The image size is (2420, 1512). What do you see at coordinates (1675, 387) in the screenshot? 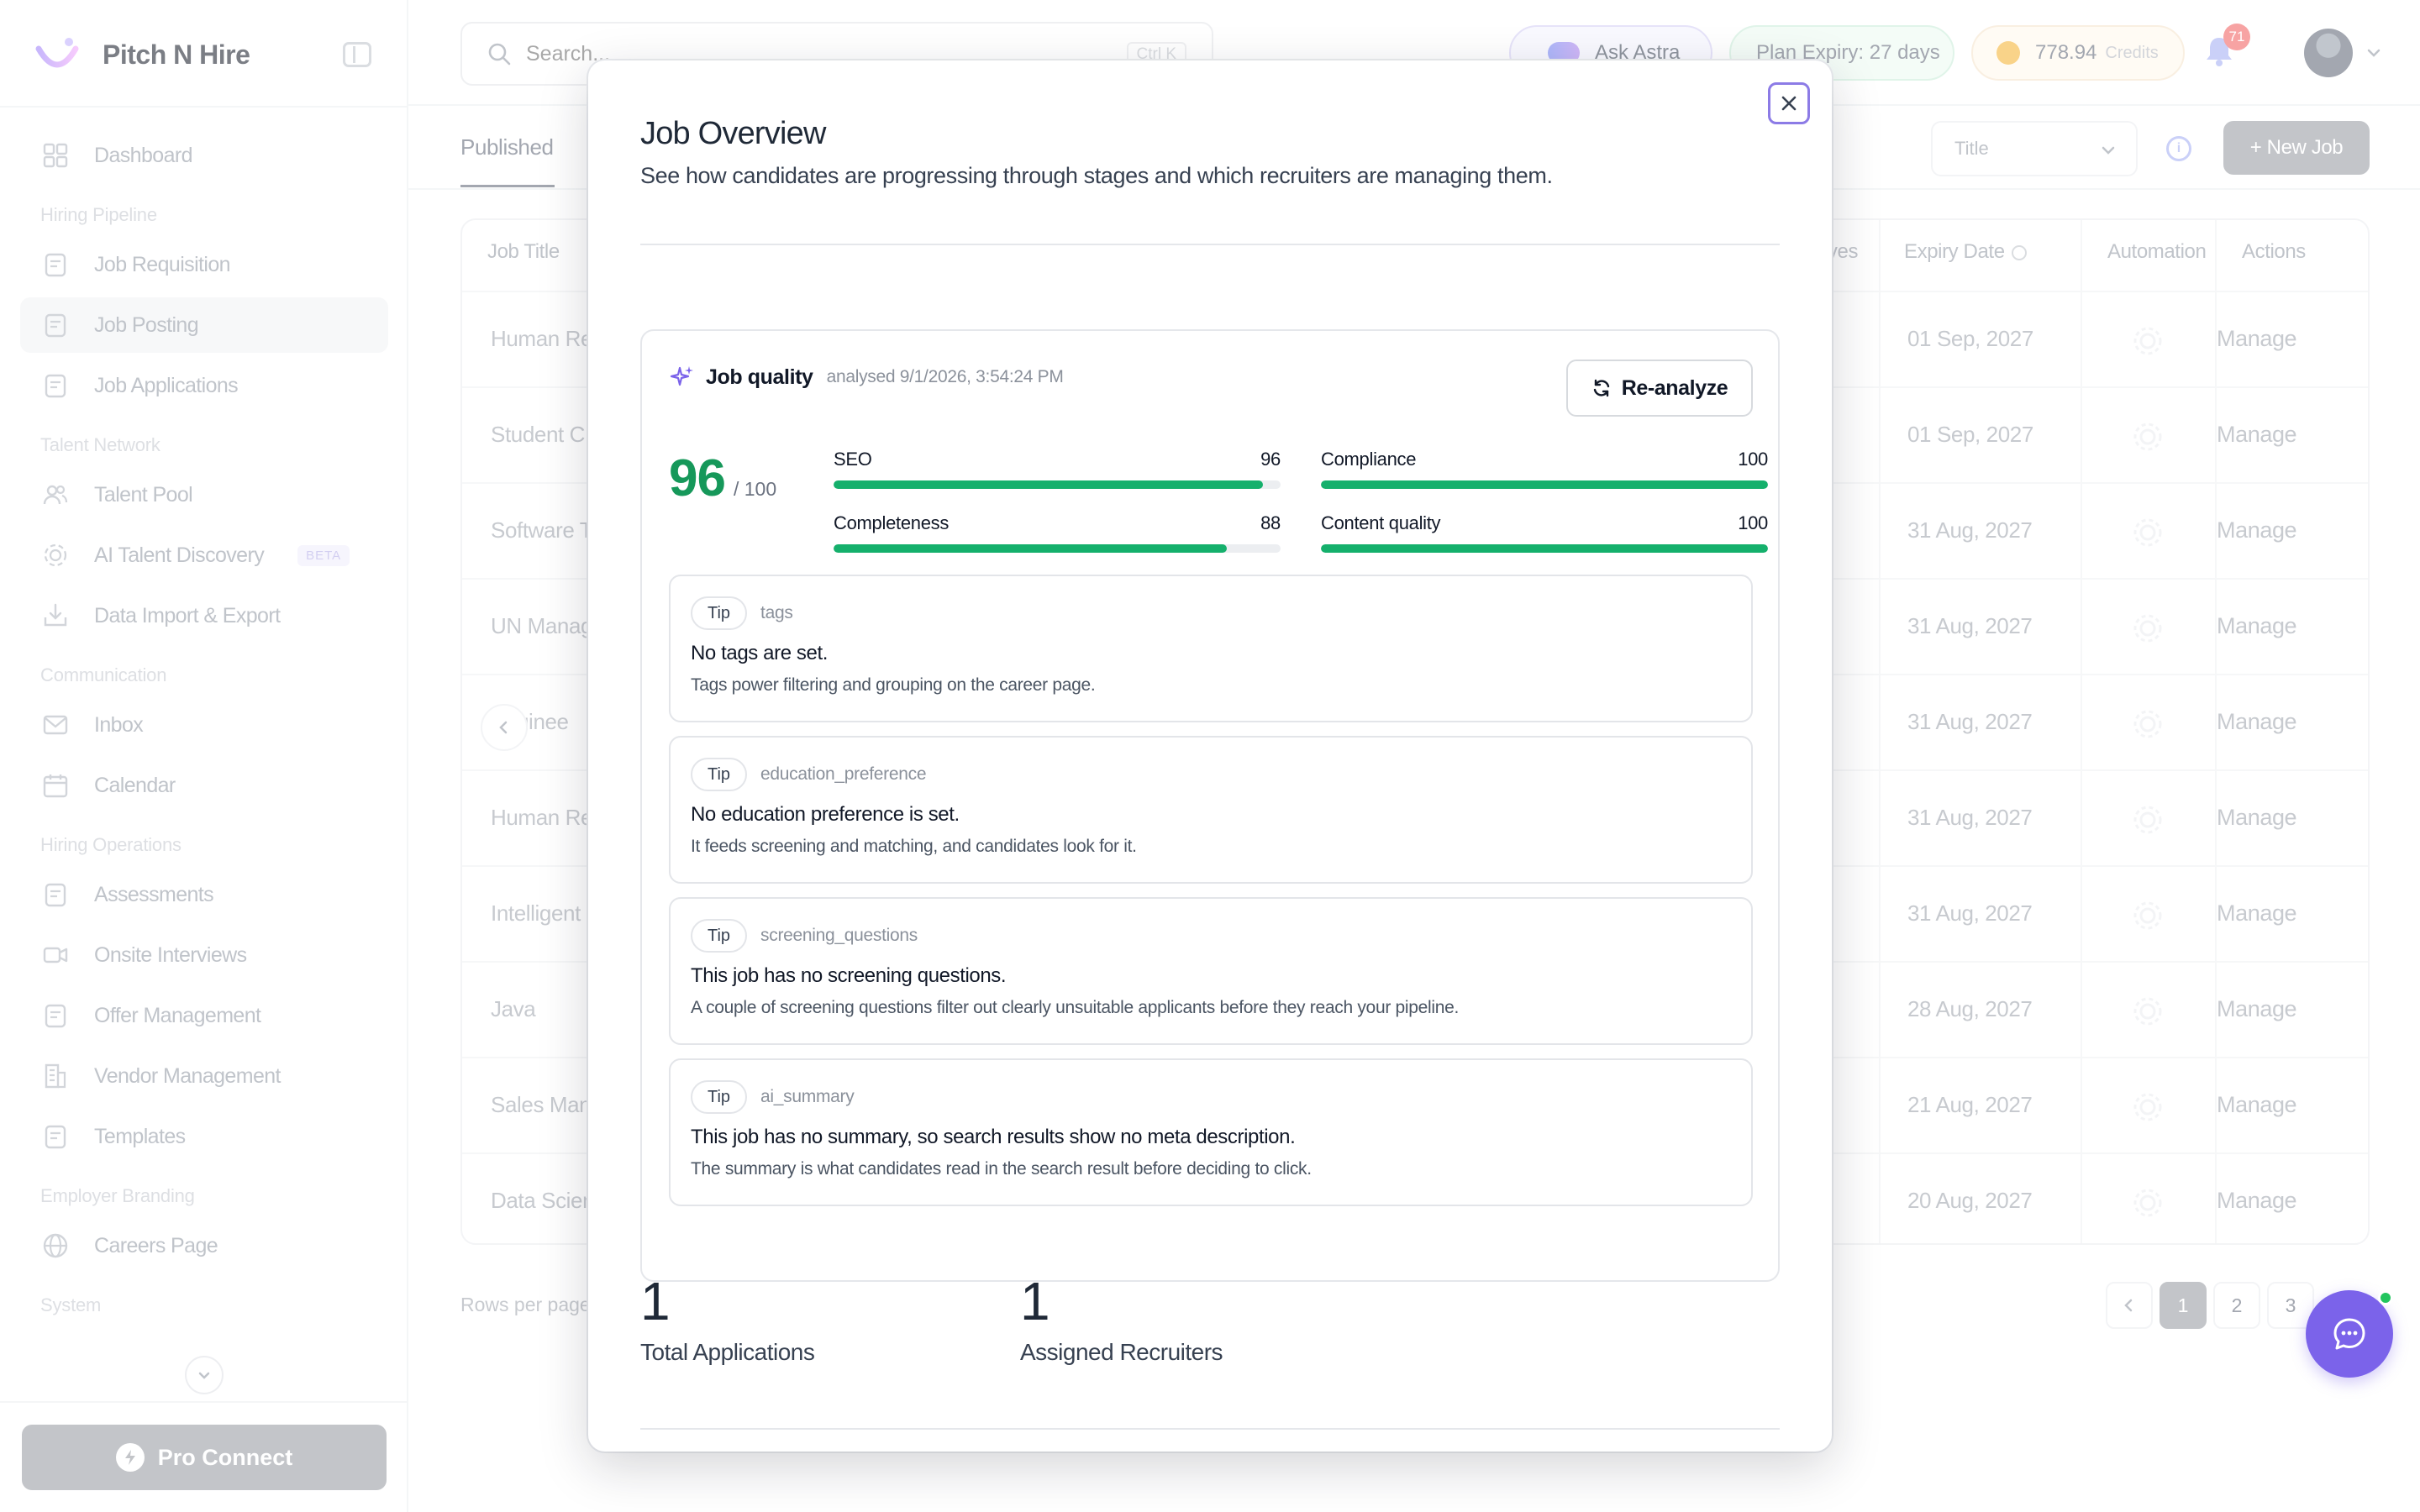
I see `re-analyze-label: Re-analyze` at bounding box center [1675, 387].